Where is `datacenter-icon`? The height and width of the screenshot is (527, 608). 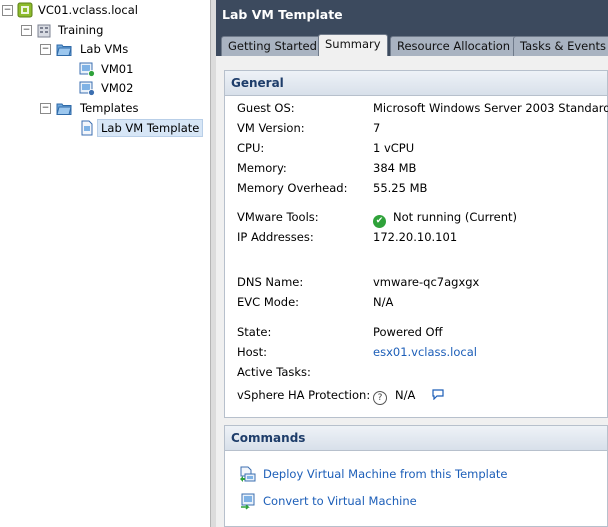
datacenter-icon is located at coordinates (44, 31).